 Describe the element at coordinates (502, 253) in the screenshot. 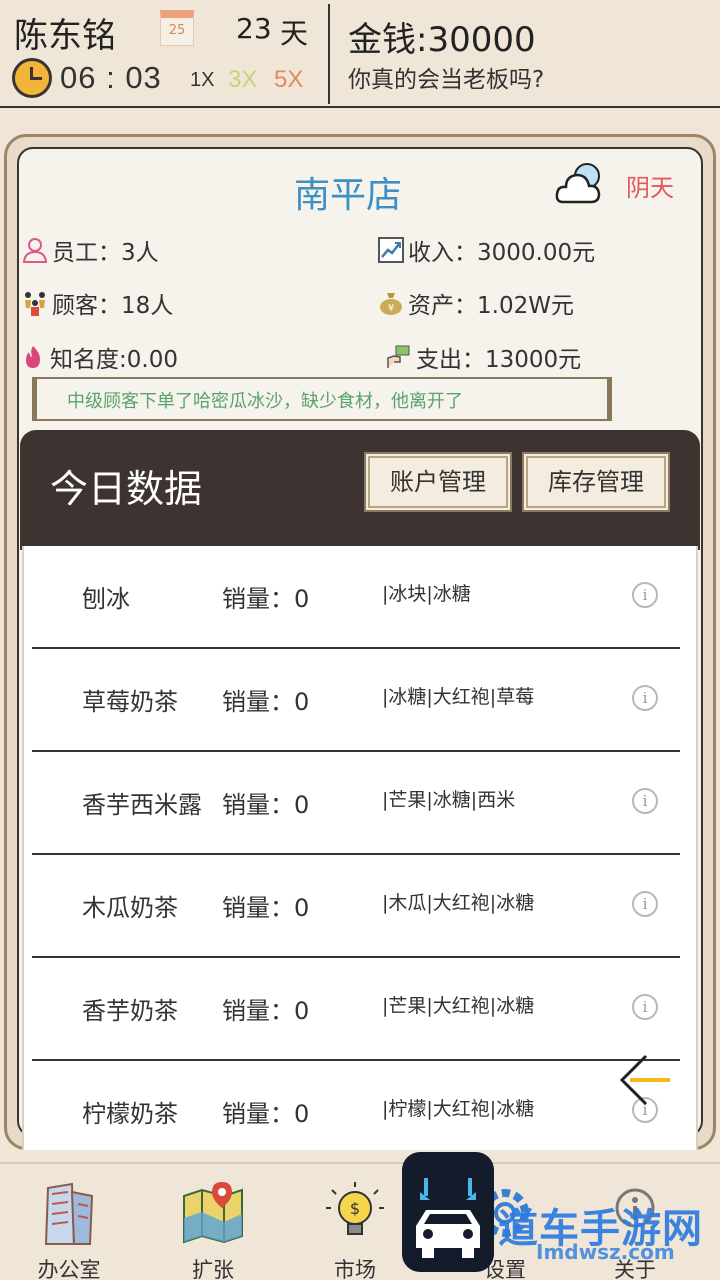

I see `stat-income-text: 收入：3000.00元` at that location.